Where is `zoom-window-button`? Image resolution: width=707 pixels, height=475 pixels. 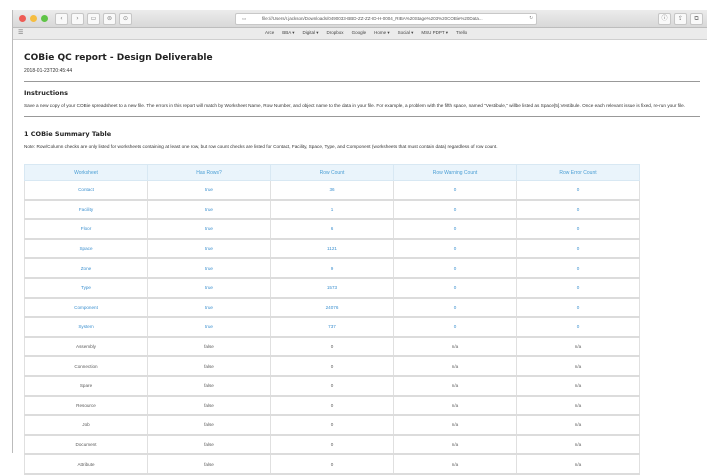
zoom-window-button is located at coordinates (44, 18).